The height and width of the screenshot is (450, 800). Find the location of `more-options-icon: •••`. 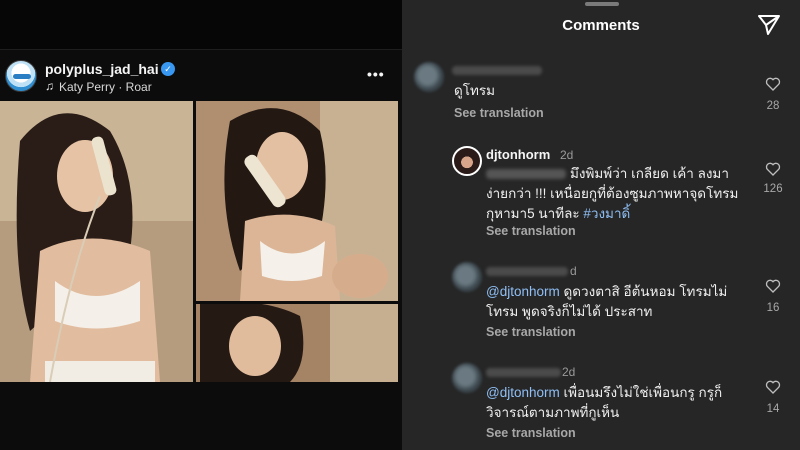

more-options-icon: ••• is located at coordinates (376, 74).